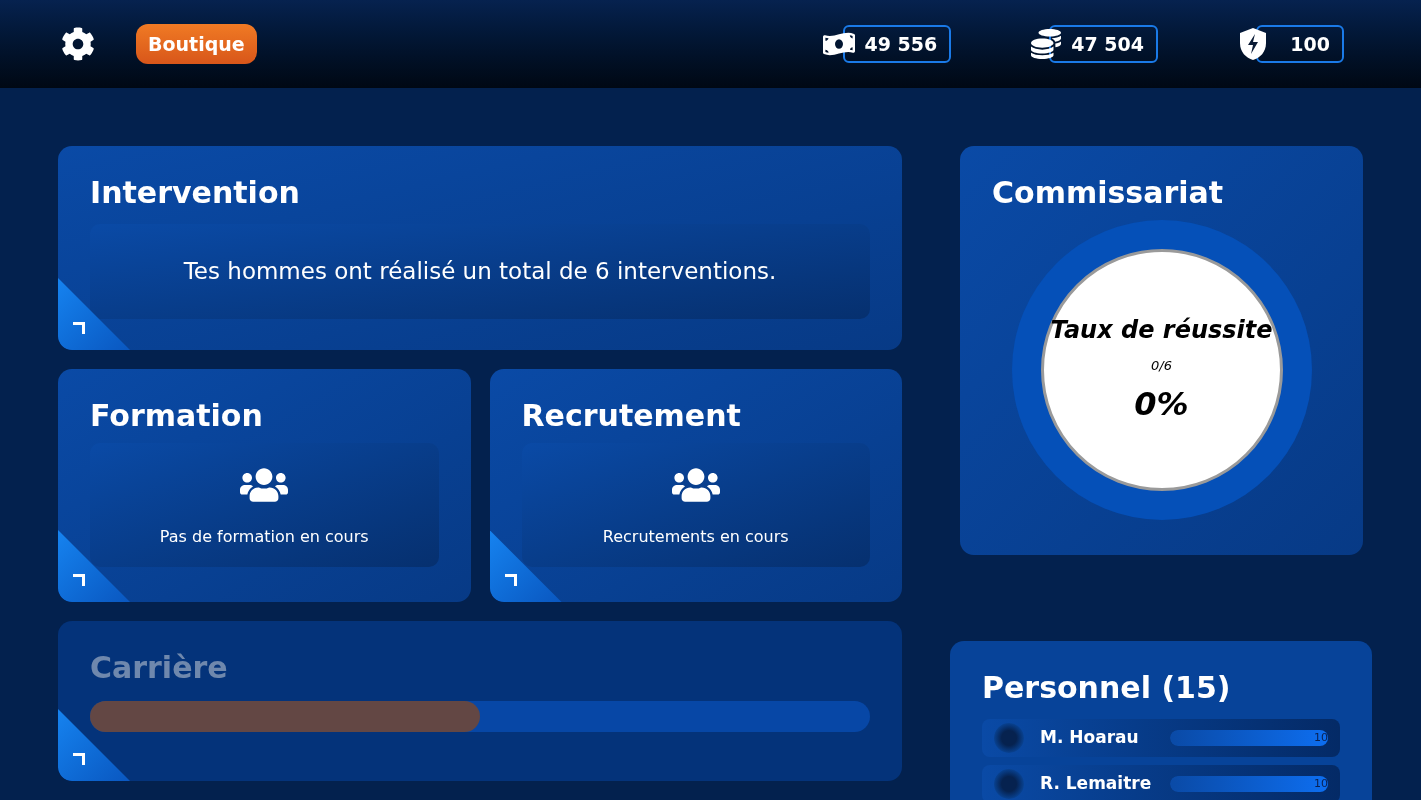  Describe the element at coordinates (1108, 193) in the screenshot. I see `card-title: Commissariat` at that location.